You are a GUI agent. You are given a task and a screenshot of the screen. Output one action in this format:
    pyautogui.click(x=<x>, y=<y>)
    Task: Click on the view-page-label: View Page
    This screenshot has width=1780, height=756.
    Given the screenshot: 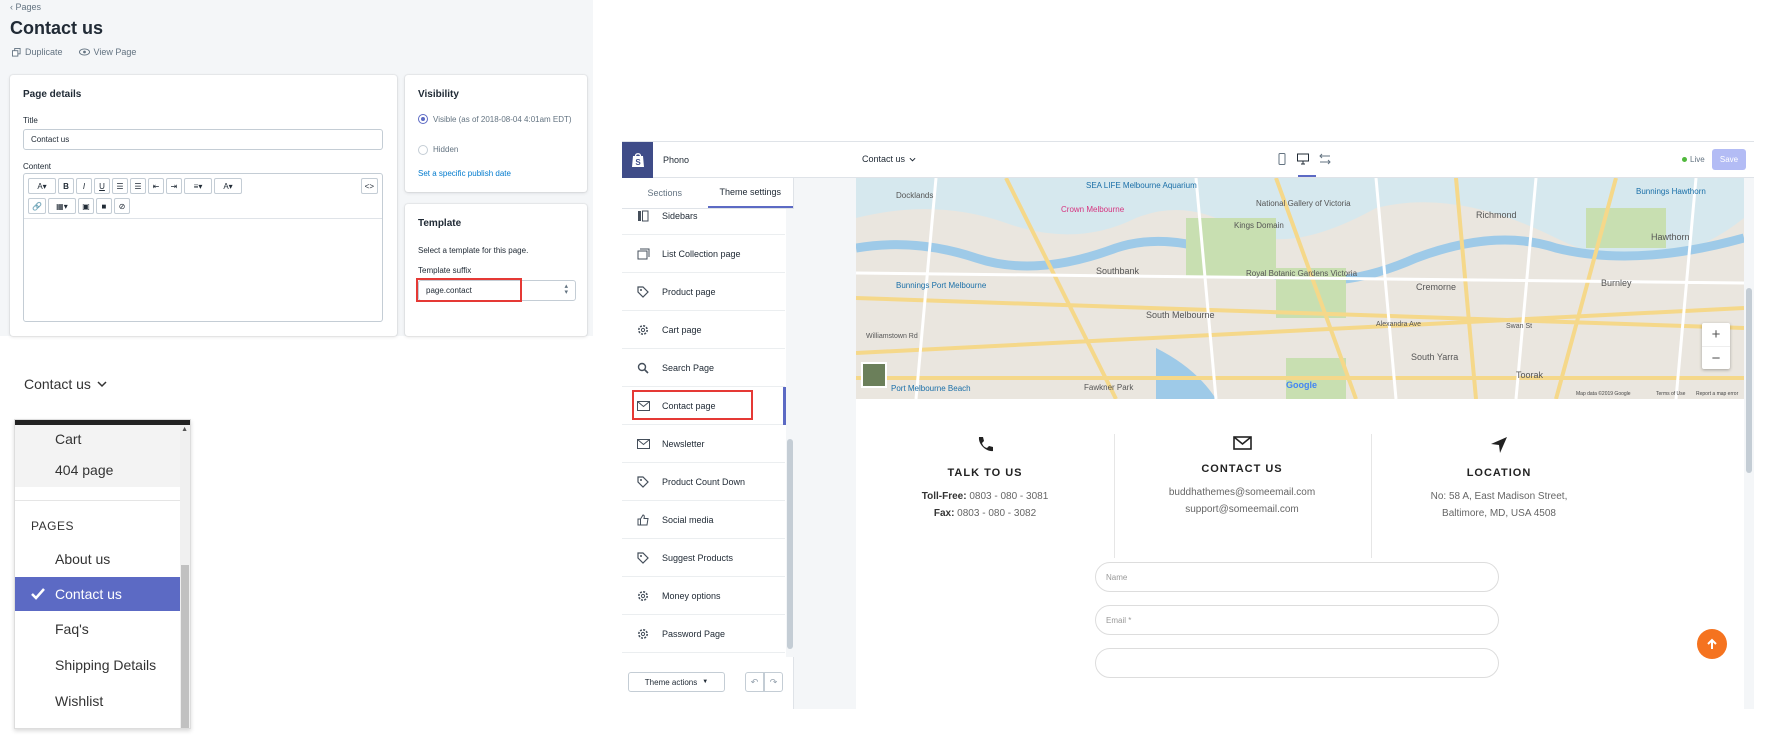 What is the action you would take?
    pyautogui.click(x=115, y=52)
    